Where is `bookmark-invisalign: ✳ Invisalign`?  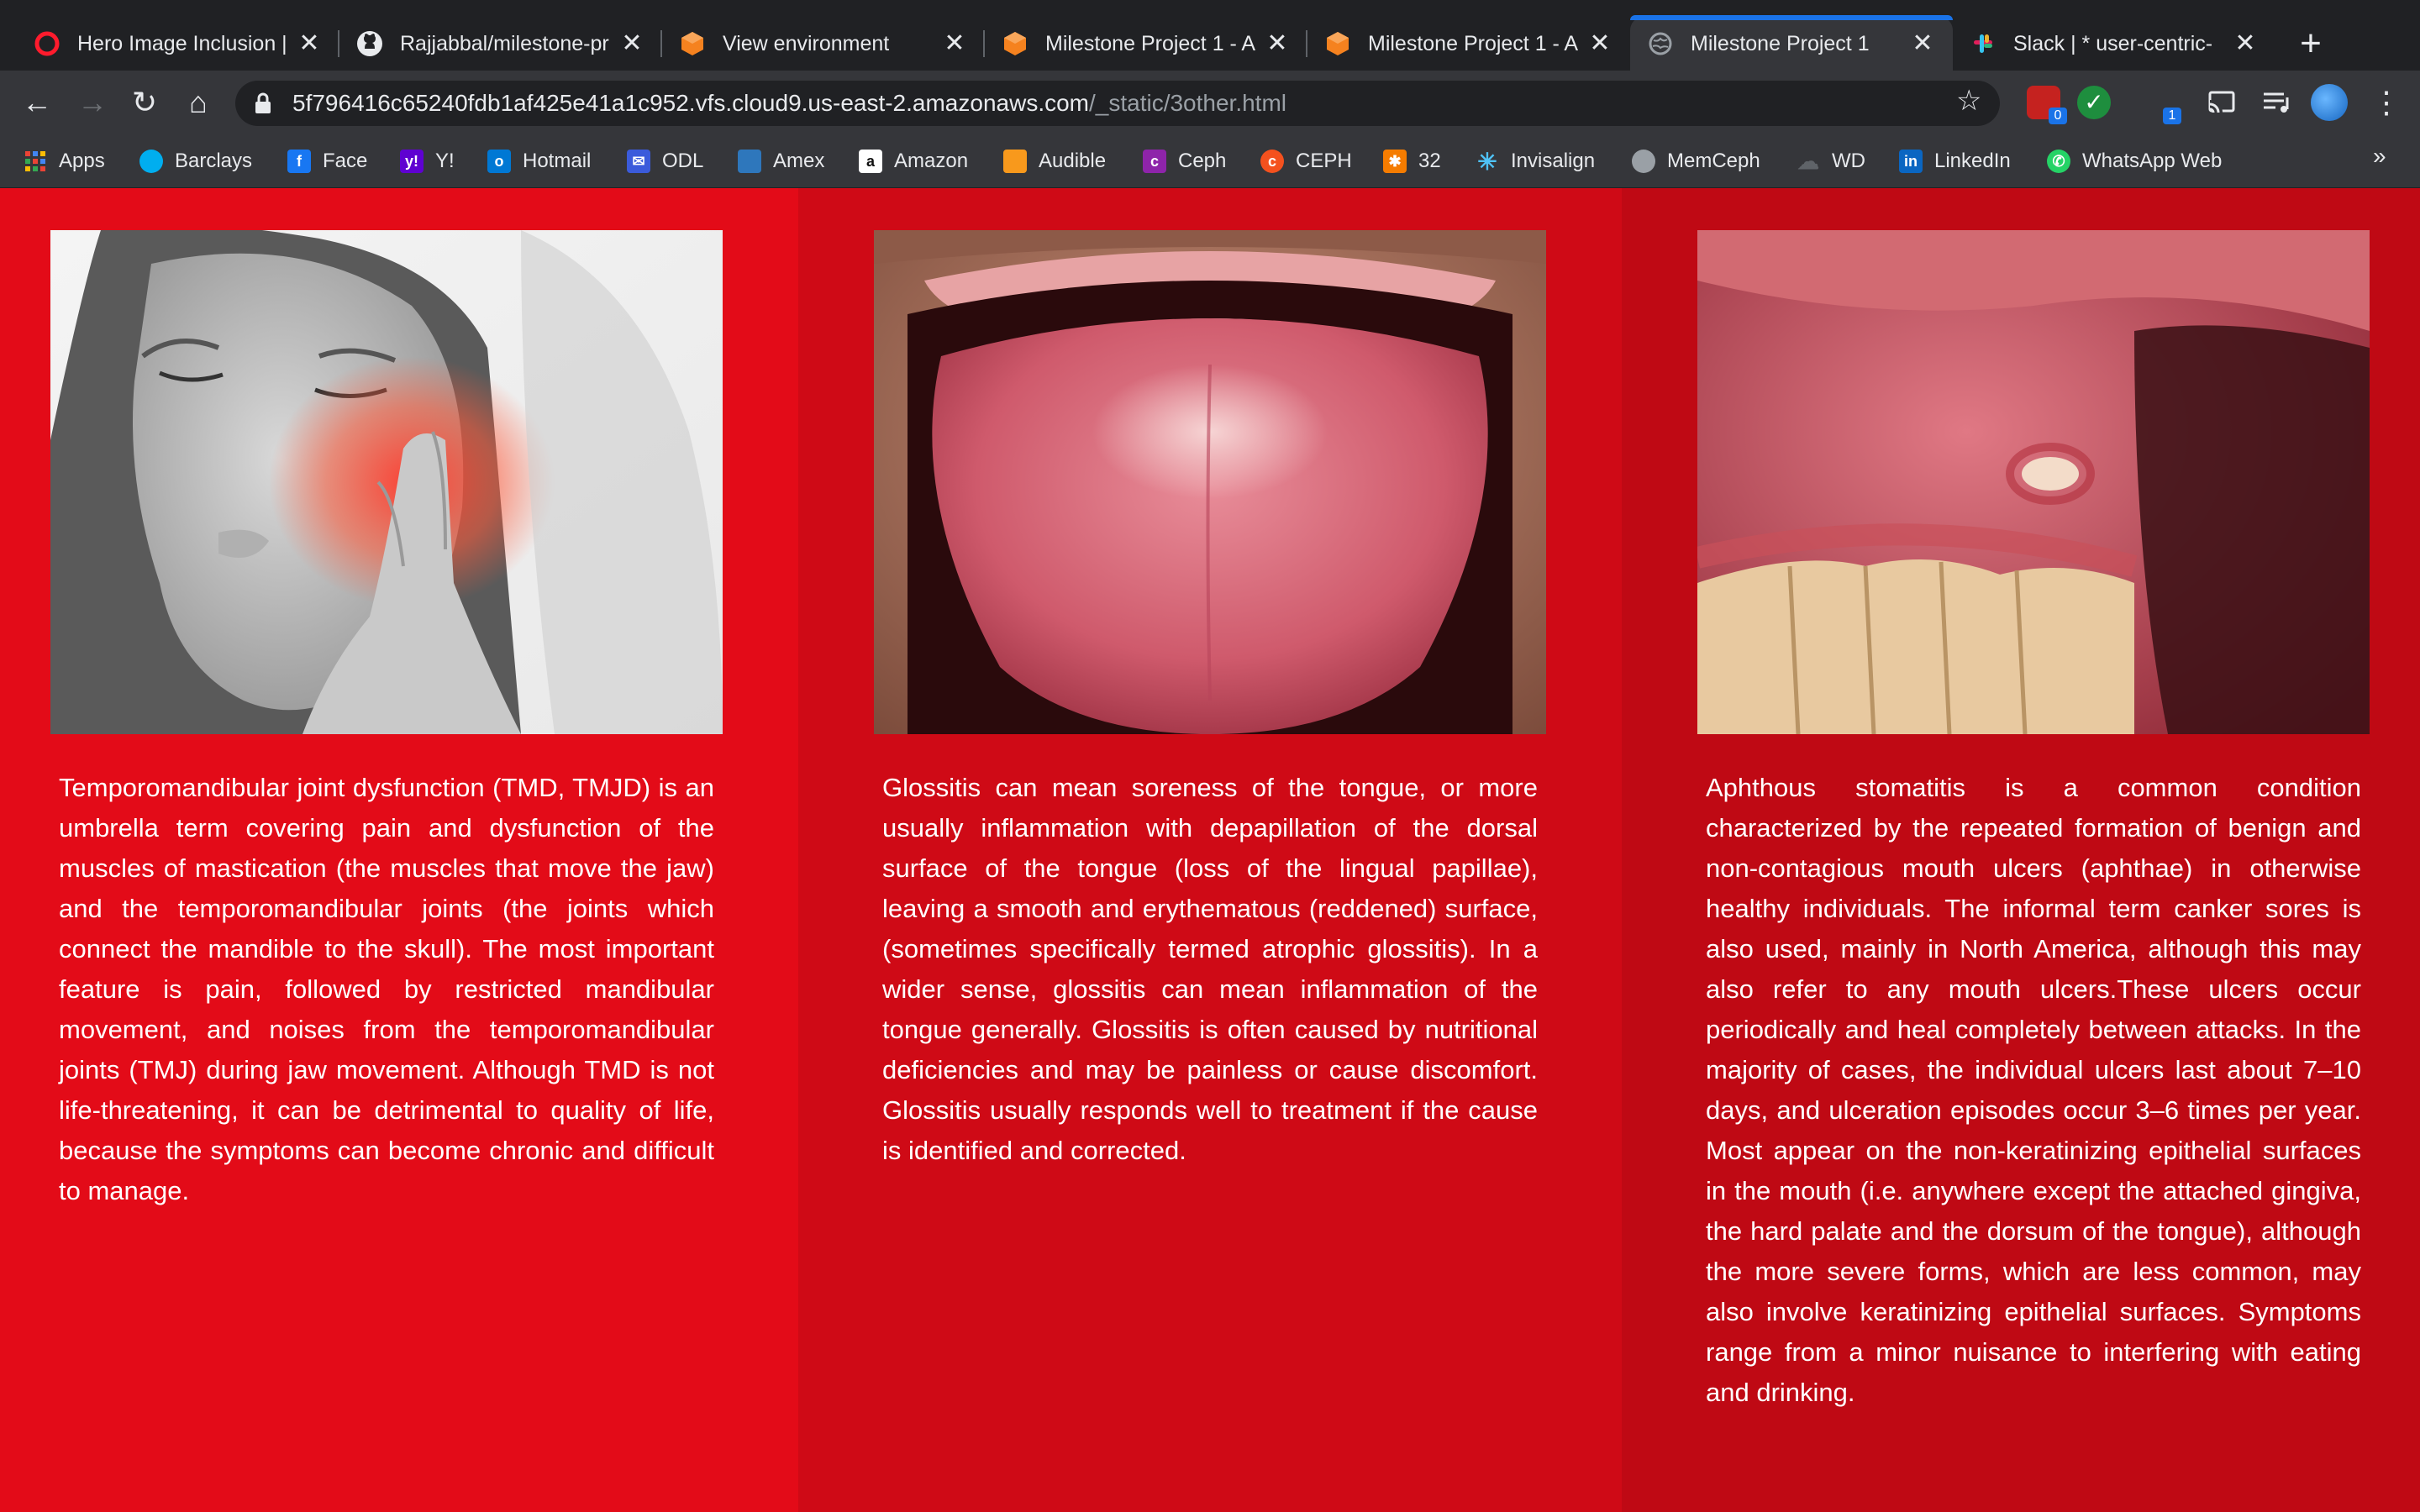
bookmark-invisalign: ✳ Invisalign is located at coordinates (1535, 161).